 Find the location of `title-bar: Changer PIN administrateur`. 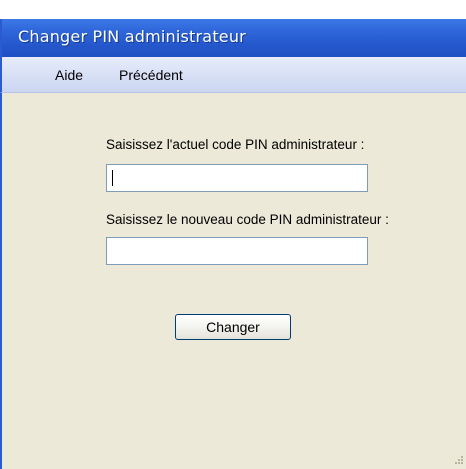

title-bar: Changer PIN administrateur is located at coordinates (233, 38).